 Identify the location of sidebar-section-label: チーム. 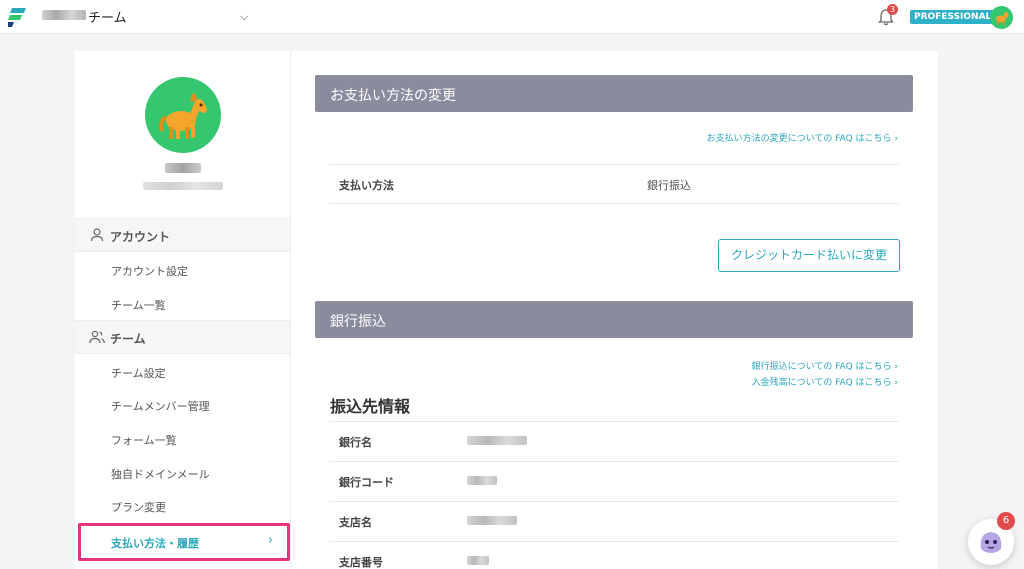
(128, 339).